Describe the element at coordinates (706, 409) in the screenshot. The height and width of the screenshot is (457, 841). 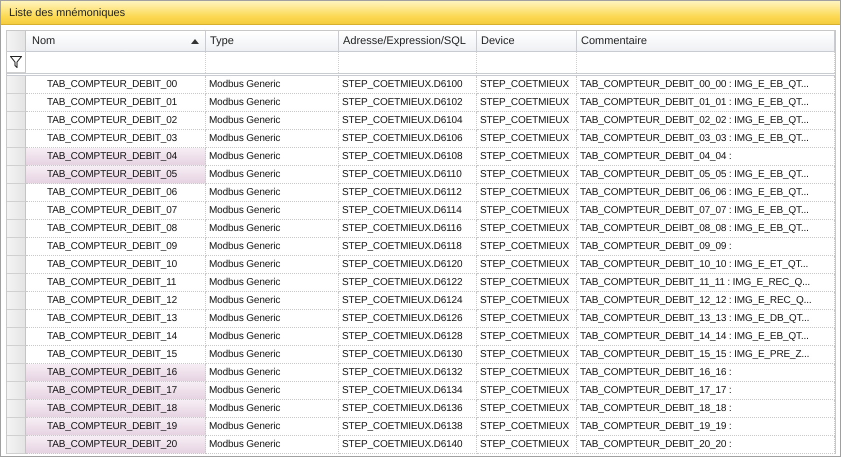
I see `table-cell: TAB_COMPTEUR_DEBIT_18_18 :` at that location.